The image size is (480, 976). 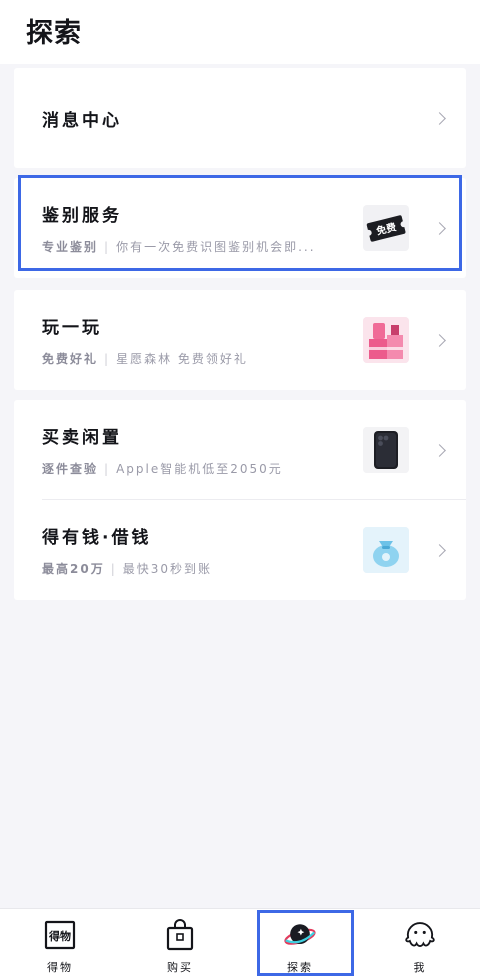 What do you see at coordinates (300, 935) in the screenshot?
I see `planet-icon` at bounding box center [300, 935].